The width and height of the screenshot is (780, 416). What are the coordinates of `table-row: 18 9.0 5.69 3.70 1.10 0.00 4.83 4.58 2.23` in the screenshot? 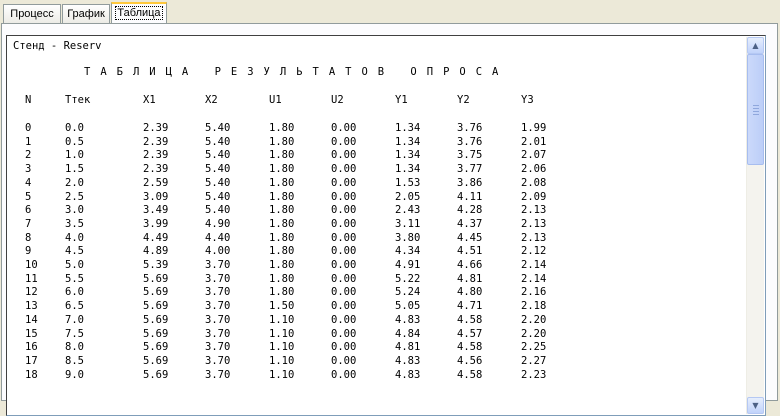 It's located at (363, 375).